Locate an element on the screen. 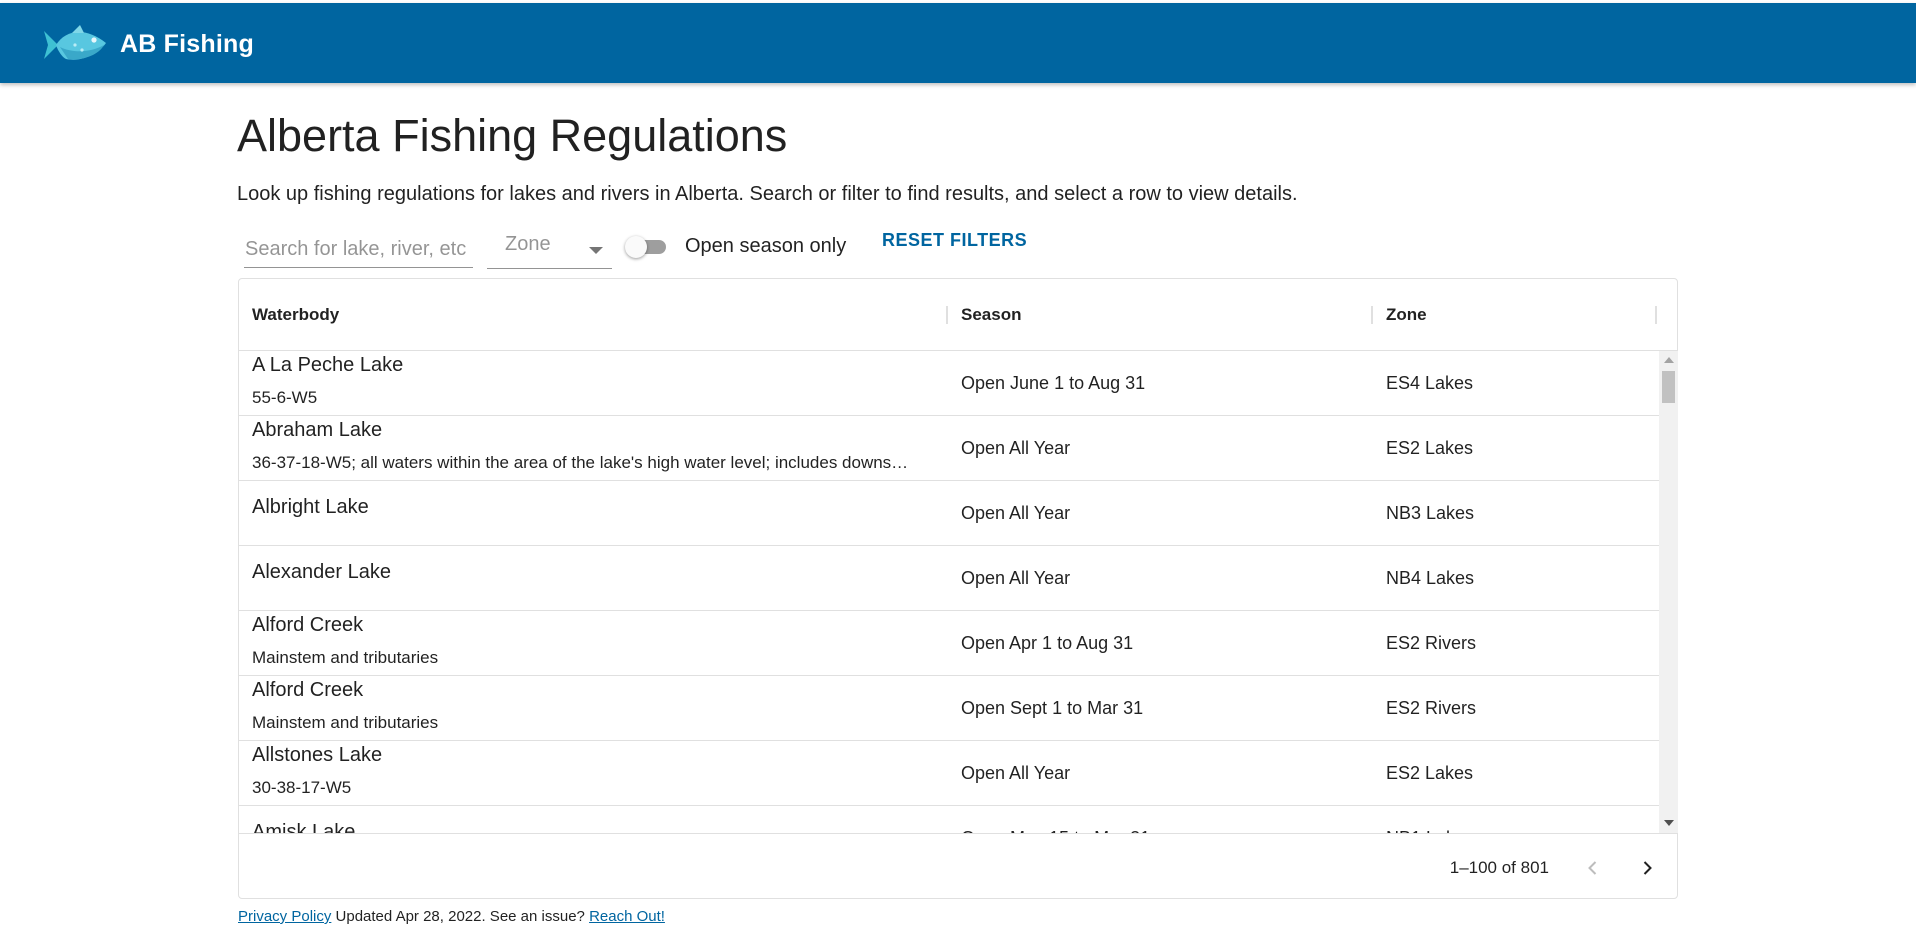 This screenshot has width=1916, height=932. column-header-waterbody: Waterbody is located at coordinates (289, 315).